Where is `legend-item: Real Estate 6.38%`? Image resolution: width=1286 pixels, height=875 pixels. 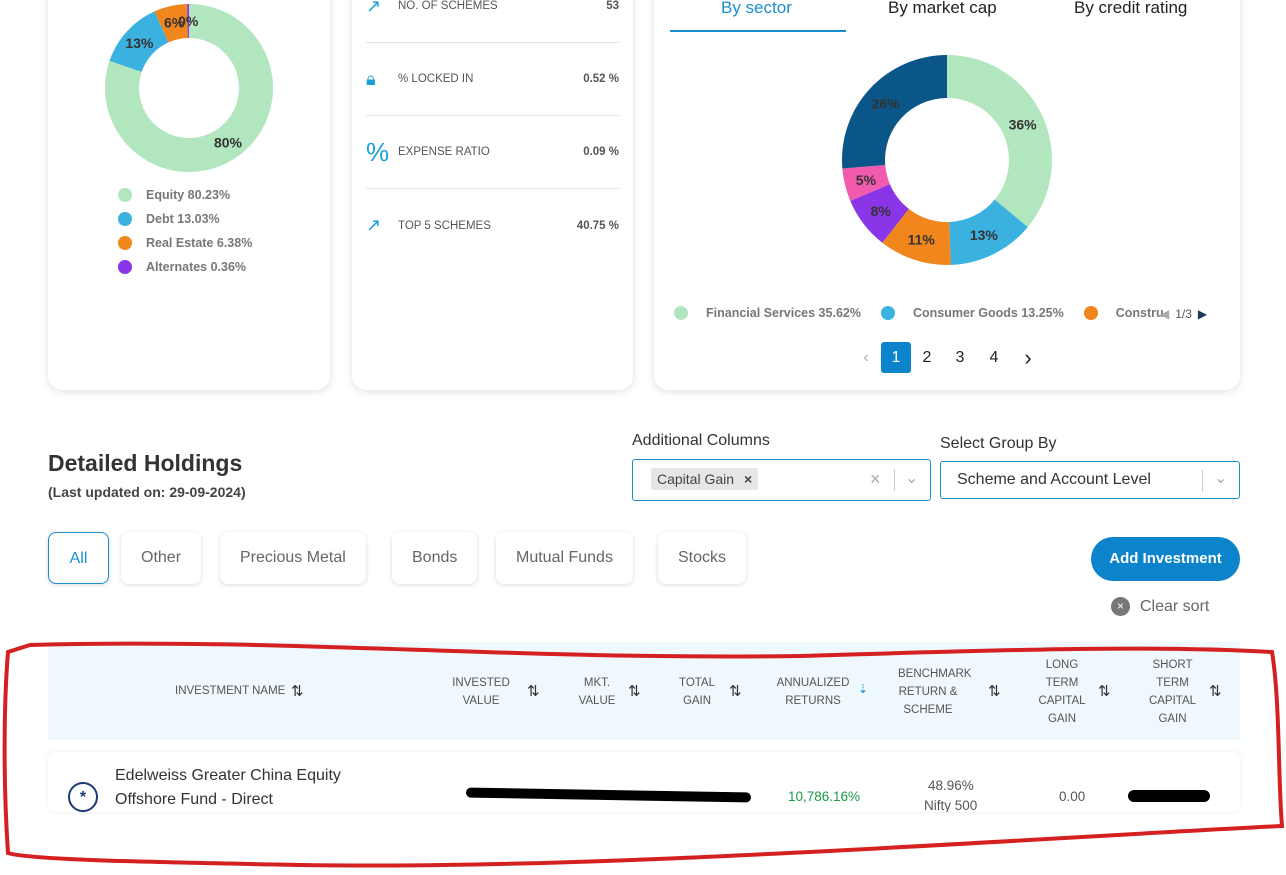 legend-item: Real Estate 6.38% is located at coordinates (185, 243).